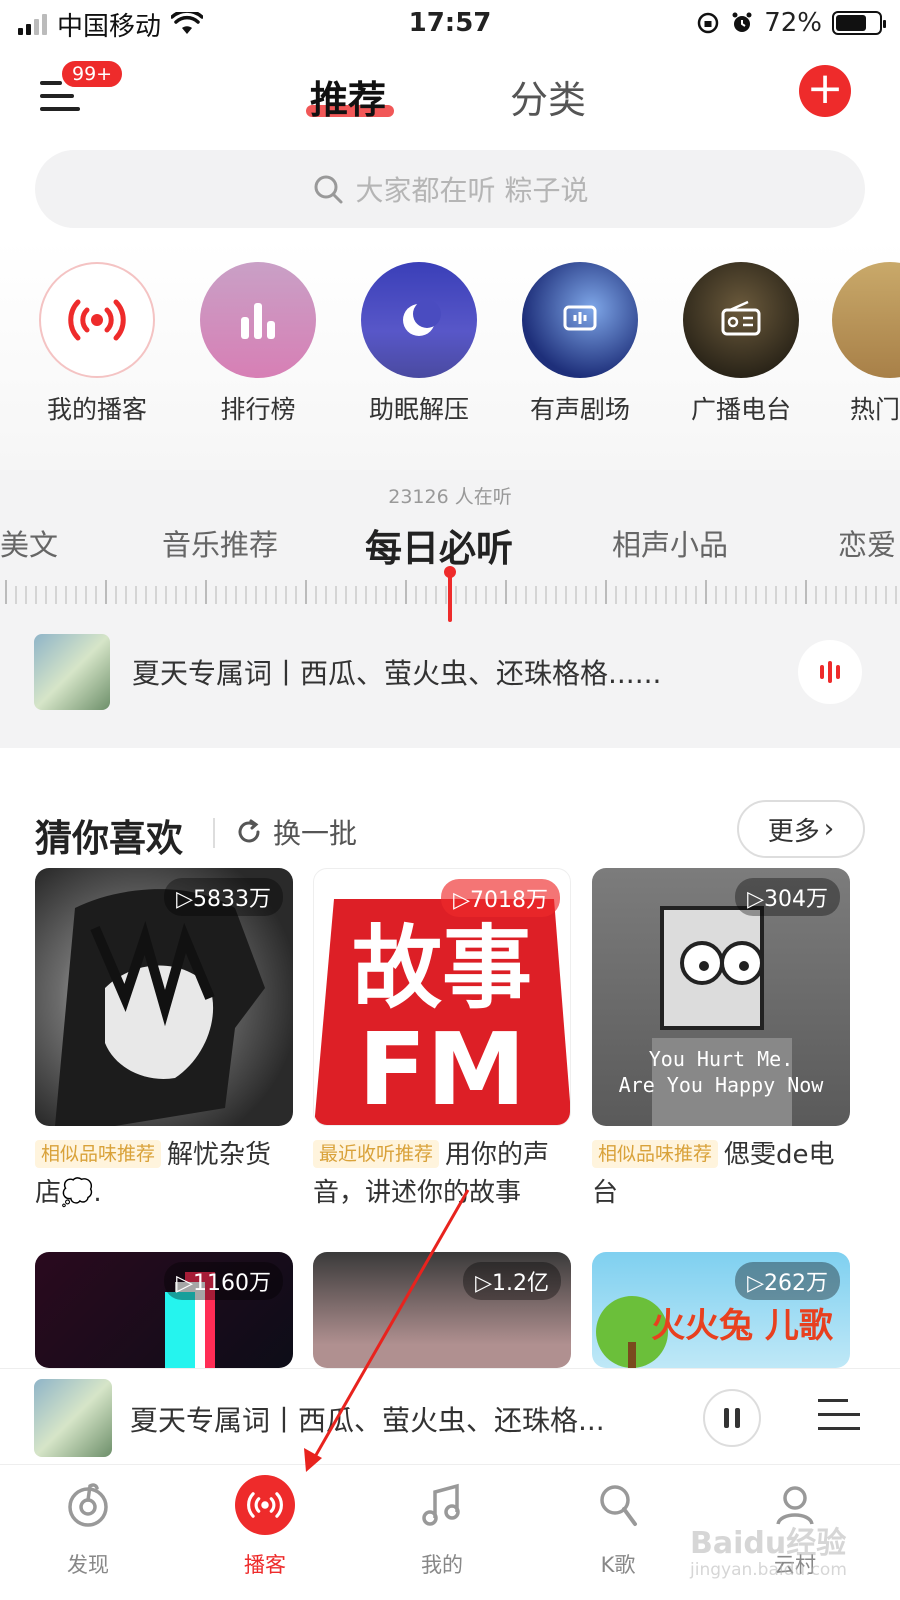 The image size is (900, 1600). I want to click on category-radio: 广播电台, so click(741, 344).